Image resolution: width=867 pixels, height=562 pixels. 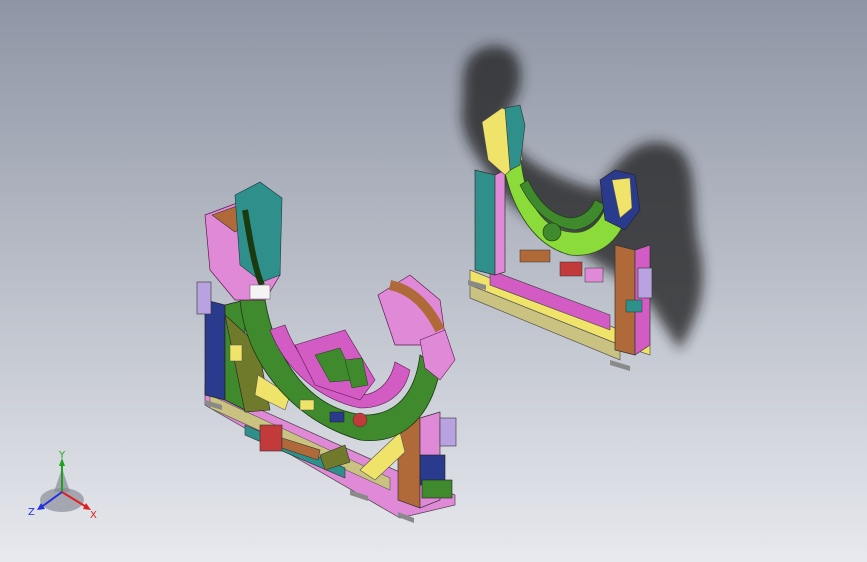 What do you see at coordinates (260, 292) in the screenshot?
I see `front-left-clamp-pad` at bounding box center [260, 292].